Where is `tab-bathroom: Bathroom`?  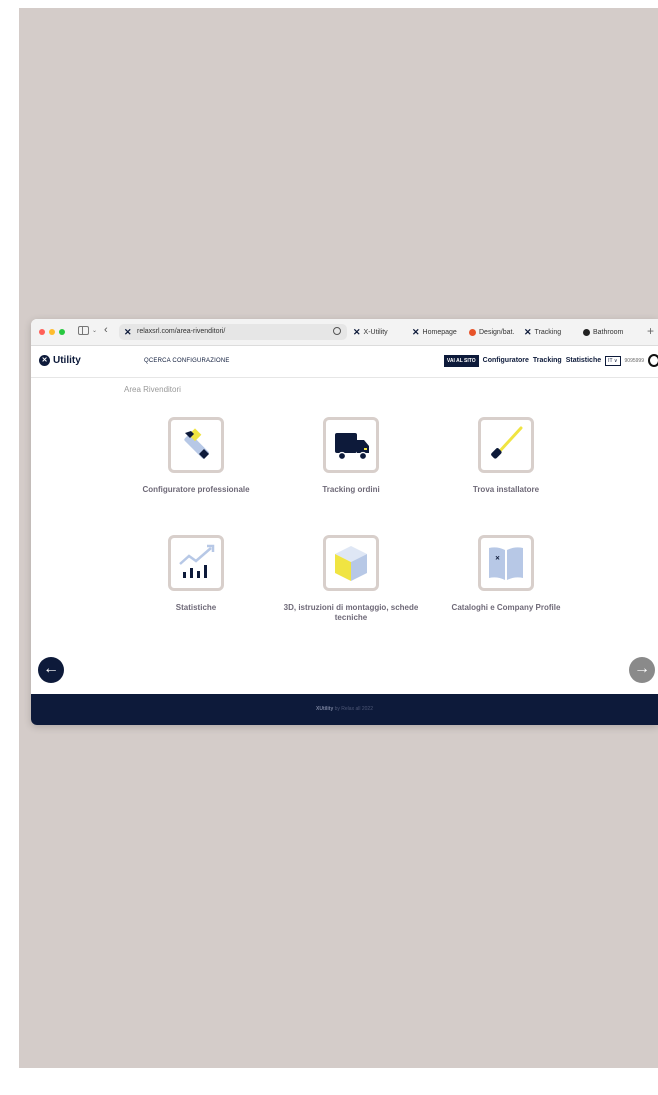
tab-bathroom: Bathroom is located at coordinates (603, 332).